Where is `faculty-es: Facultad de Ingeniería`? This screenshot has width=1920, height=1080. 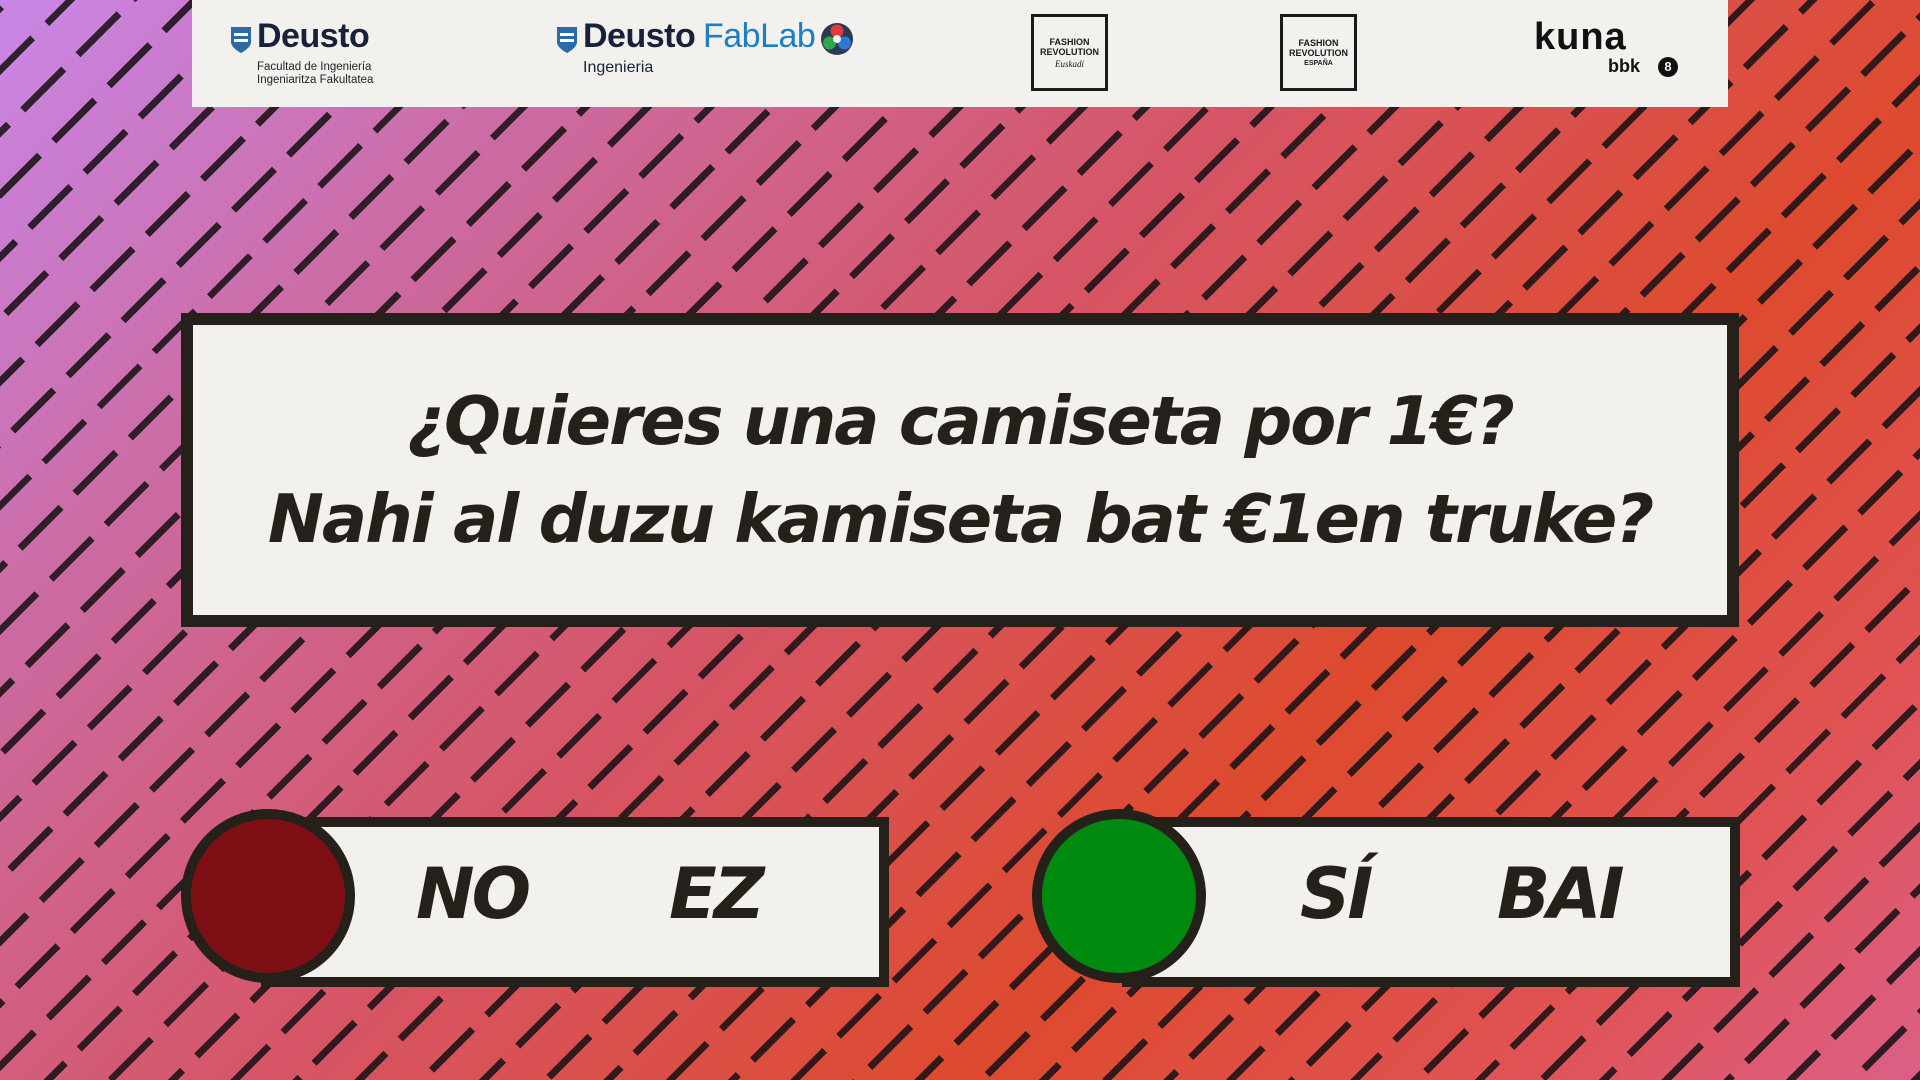
faculty-es: Facultad de Ingeniería is located at coordinates (314, 67).